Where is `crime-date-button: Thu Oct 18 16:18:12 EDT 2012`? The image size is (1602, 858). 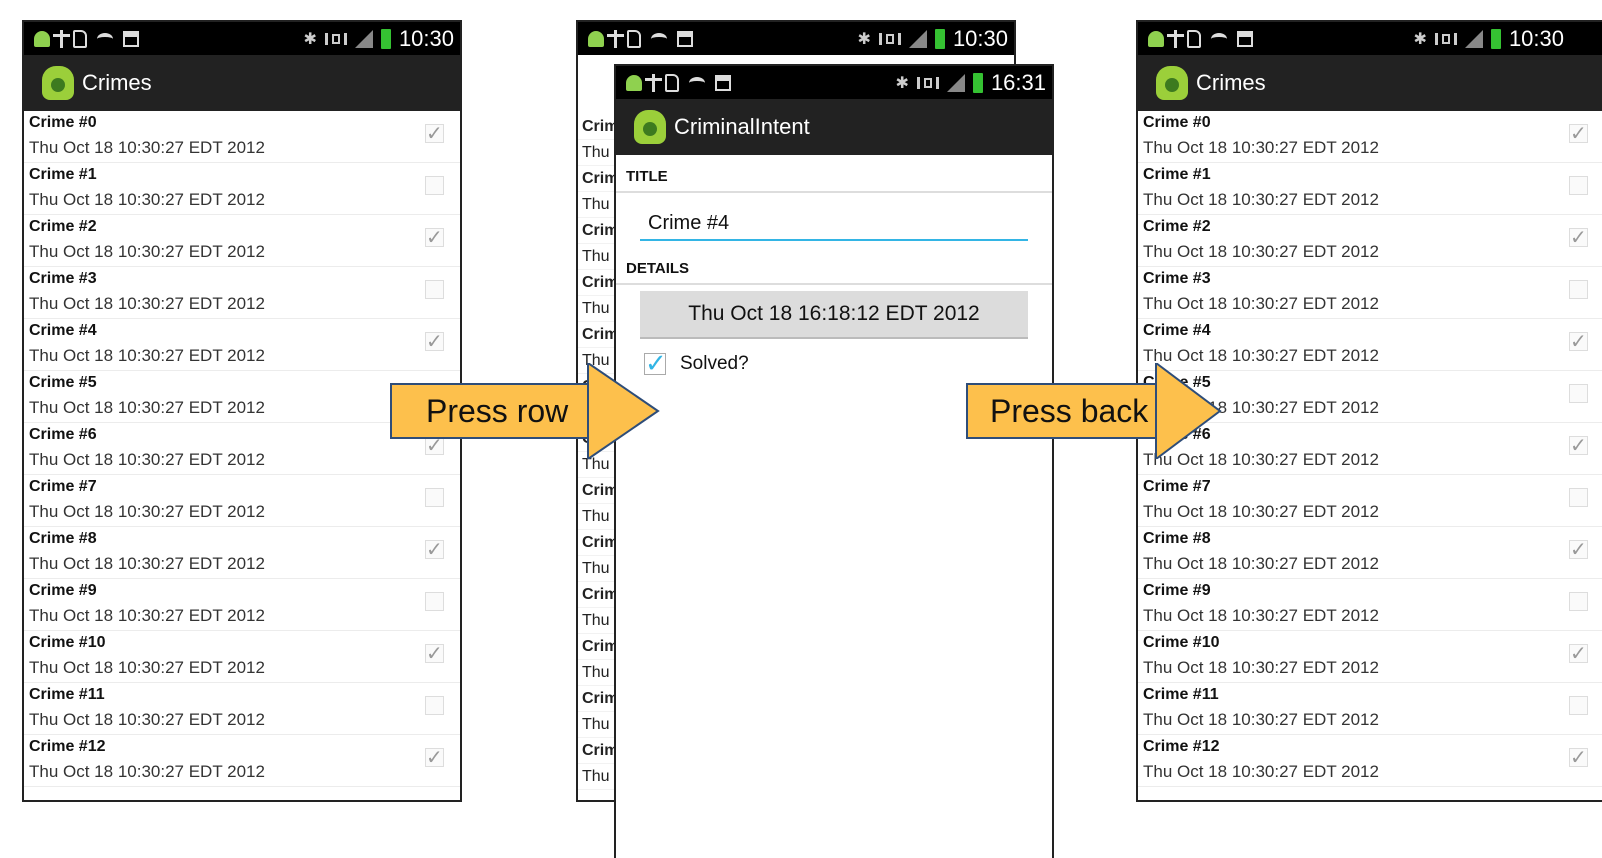 crime-date-button: Thu Oct 18 16:18:12 EDT 2012 is located at coordinates (834, 315).